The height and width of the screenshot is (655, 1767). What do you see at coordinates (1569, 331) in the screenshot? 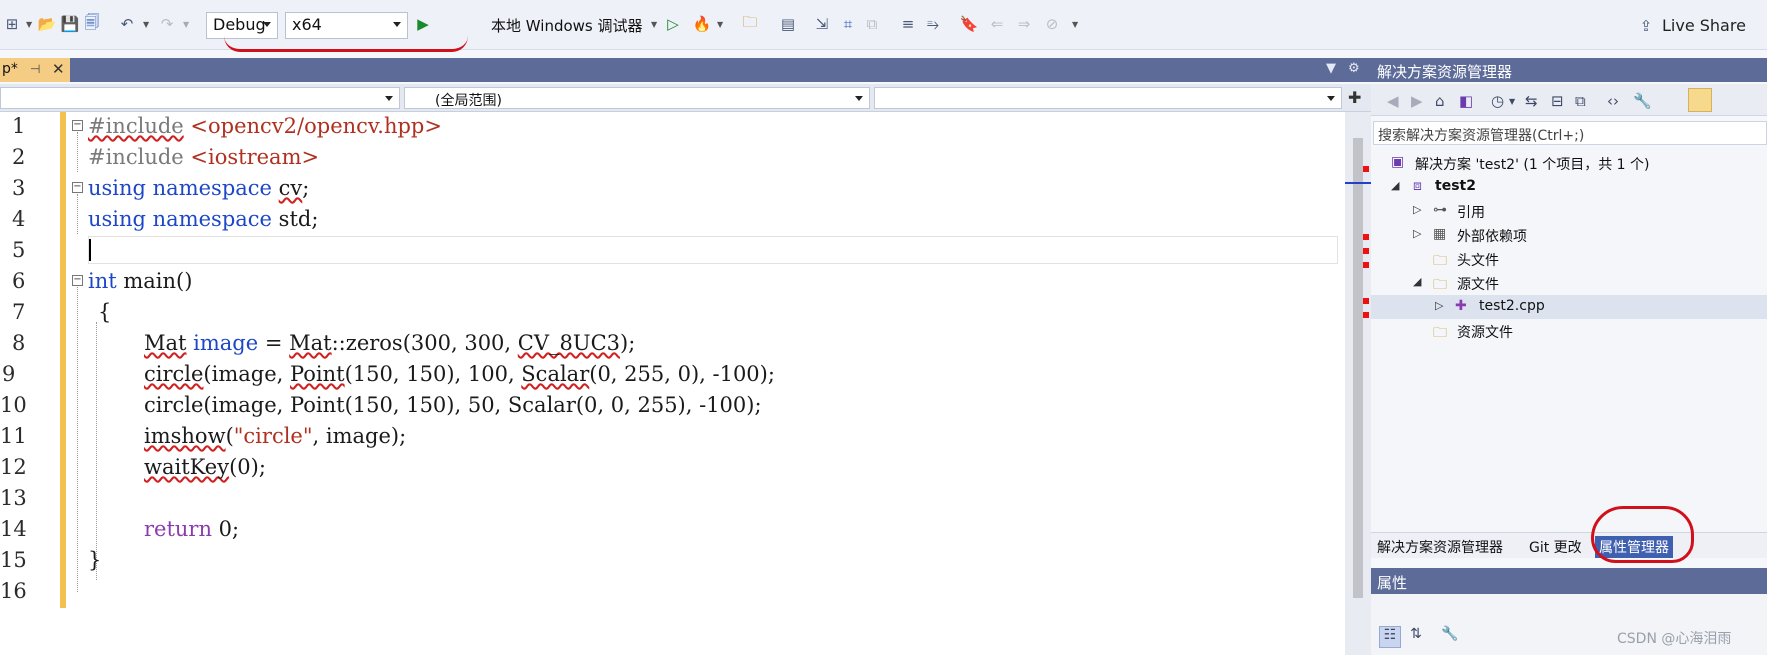
I see `tree-item-resource-files: 🗀 资源文件` at bounding box center [1569, 331].